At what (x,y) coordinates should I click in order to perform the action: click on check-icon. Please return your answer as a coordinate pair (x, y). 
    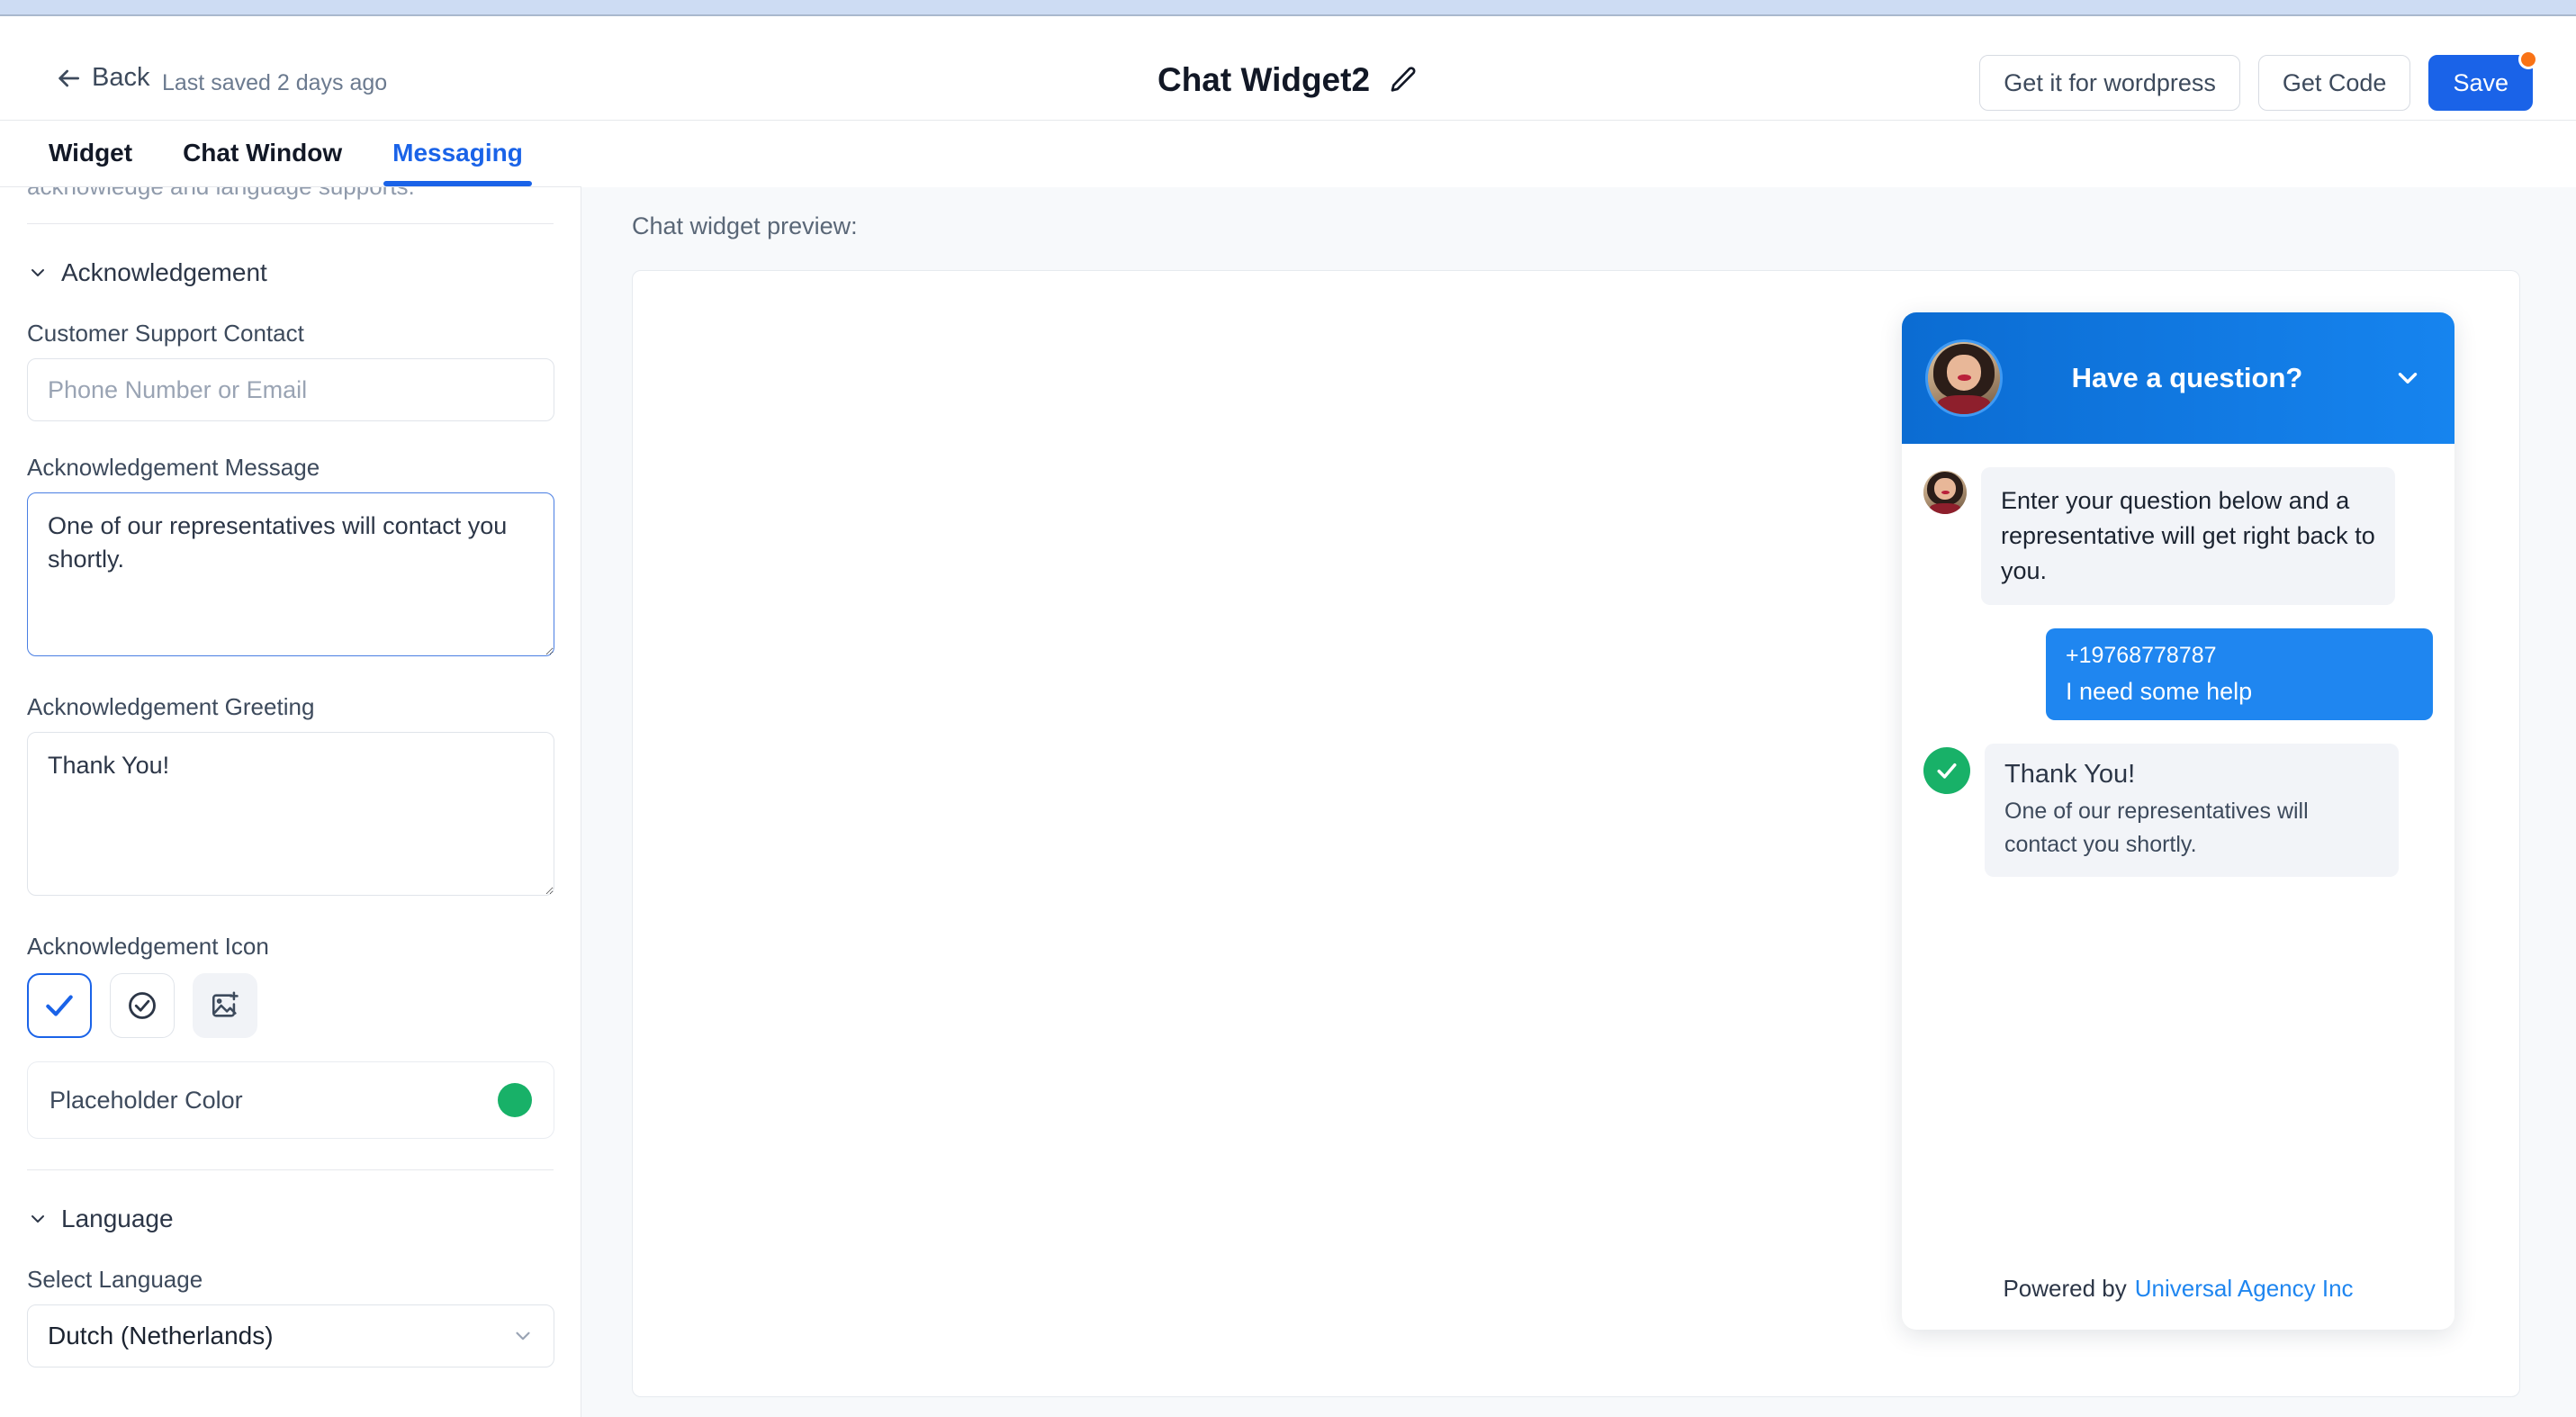
    Looking at the image, I should click on (59, 1005).